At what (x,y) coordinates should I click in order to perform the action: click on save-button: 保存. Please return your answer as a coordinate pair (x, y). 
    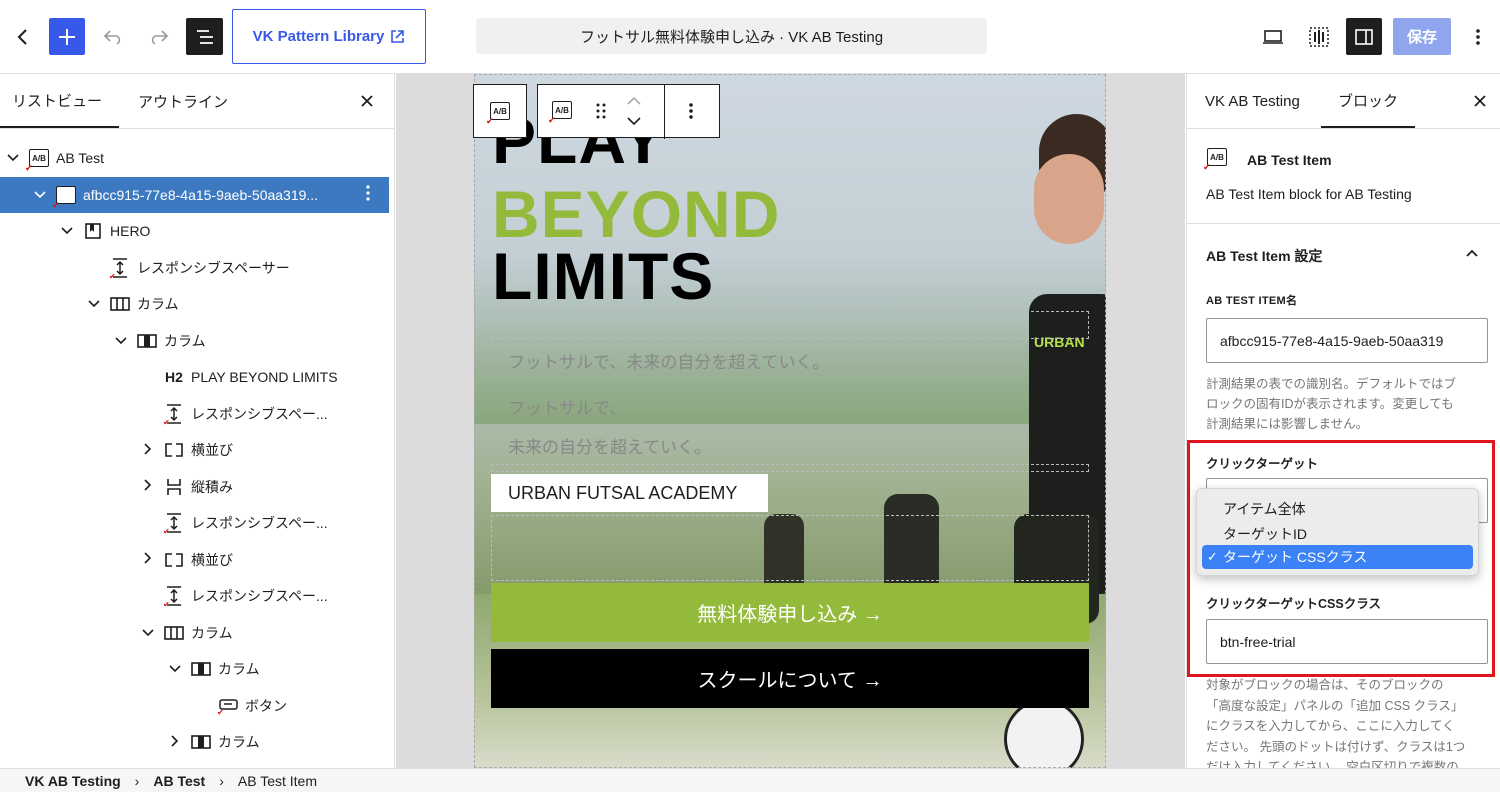
    Looking at the image, I should click on (1422, 36).